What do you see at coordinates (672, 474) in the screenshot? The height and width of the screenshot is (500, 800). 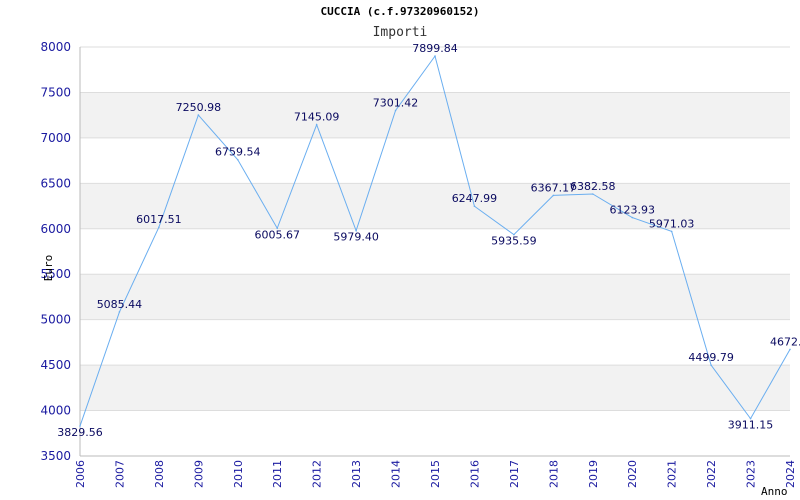 I see `x-tick-label: 2021` at bounding box center [672, 474].